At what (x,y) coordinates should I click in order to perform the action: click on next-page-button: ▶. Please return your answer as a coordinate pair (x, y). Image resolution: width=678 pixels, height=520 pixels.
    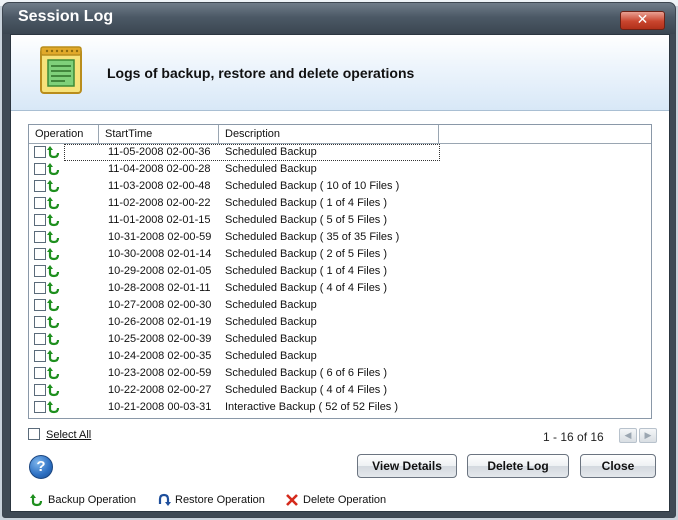
    Looking at the image, I should click on (648, 435).